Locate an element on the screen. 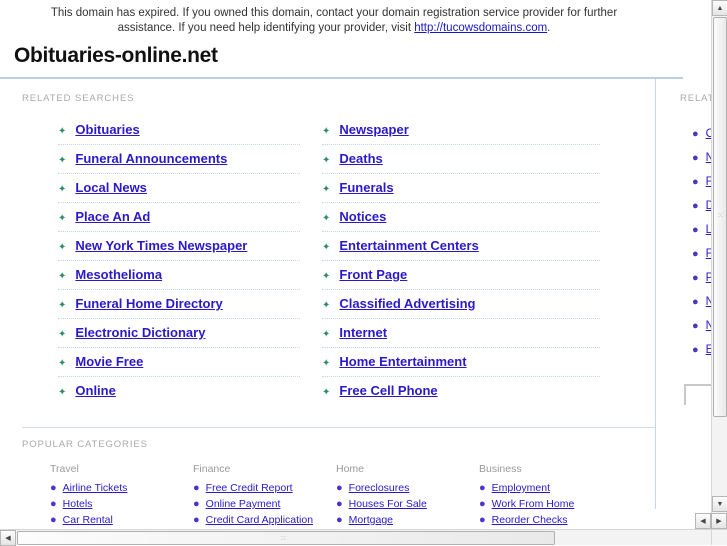 The height and width of the screenshot is (546, 727). search-link: Electronic Dictionary is located at coordinates (140, 332).